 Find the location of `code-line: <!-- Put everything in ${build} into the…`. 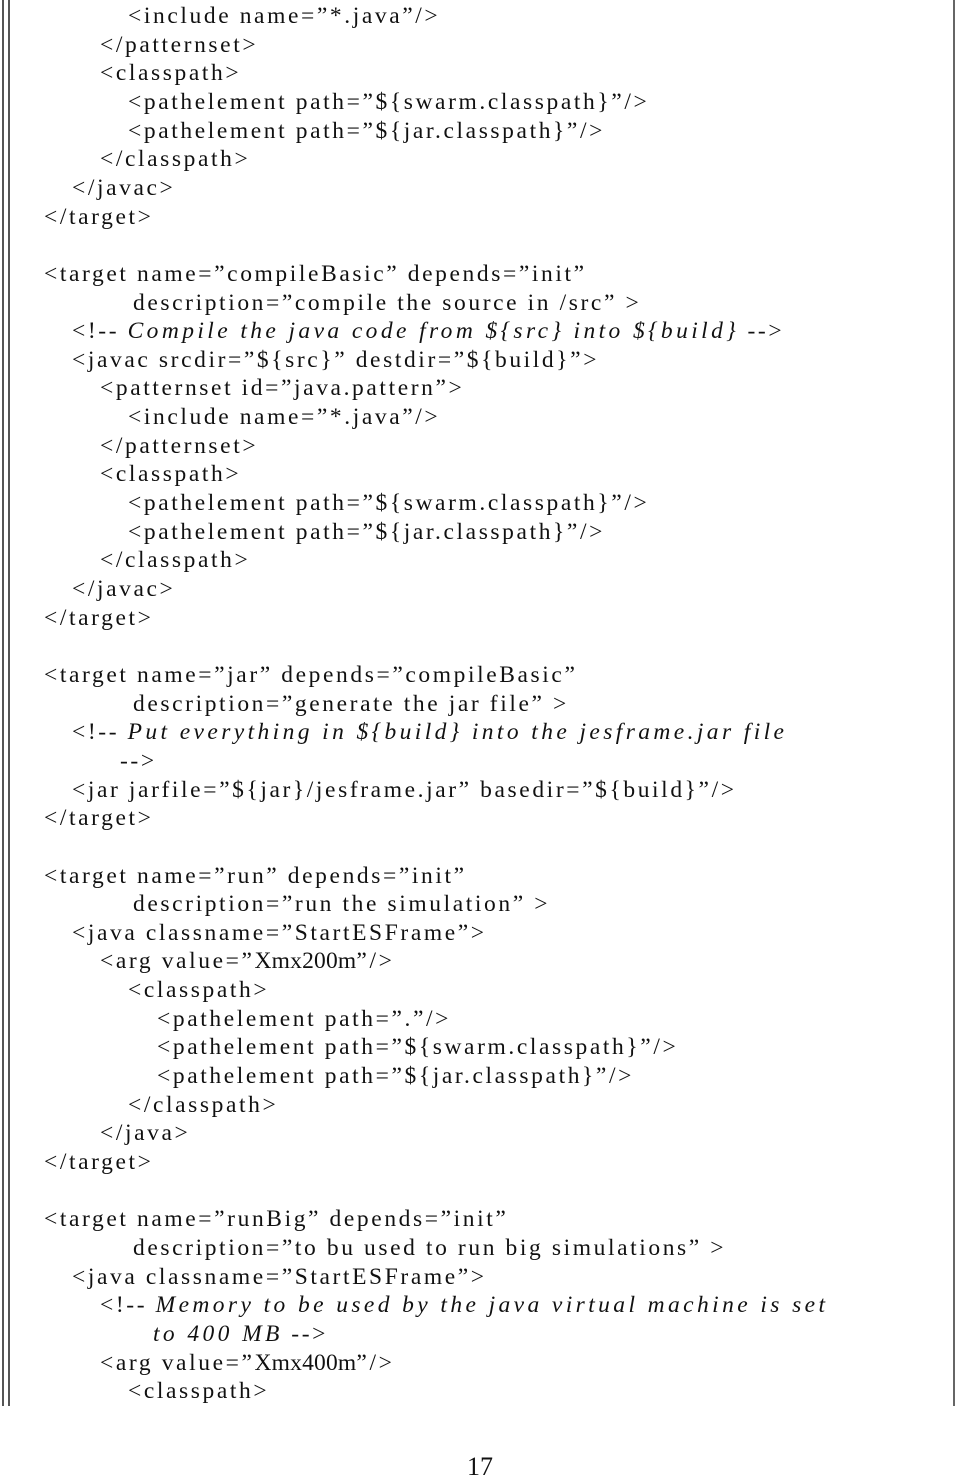

code-line: <!-- Put everything in ${build} into the… is located at coordinates (429, 732).